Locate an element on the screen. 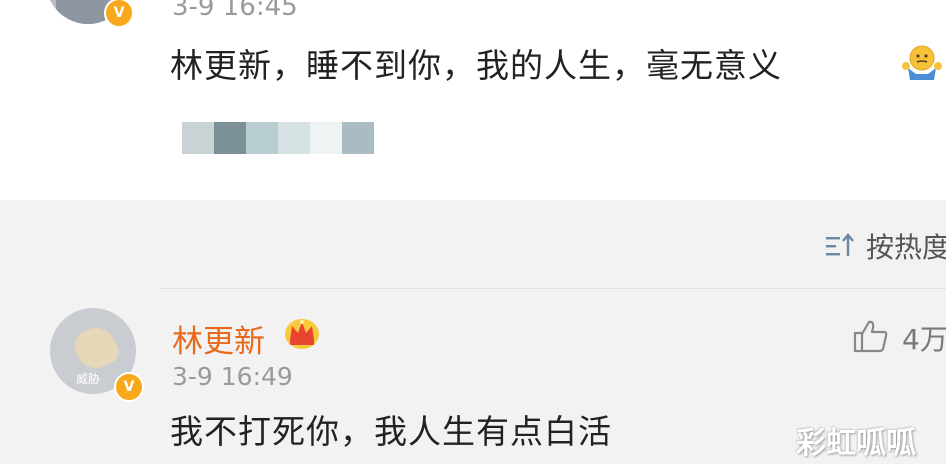 The width and height of the screenshot is (946, 464). divider is located at coordinates (553, 288).